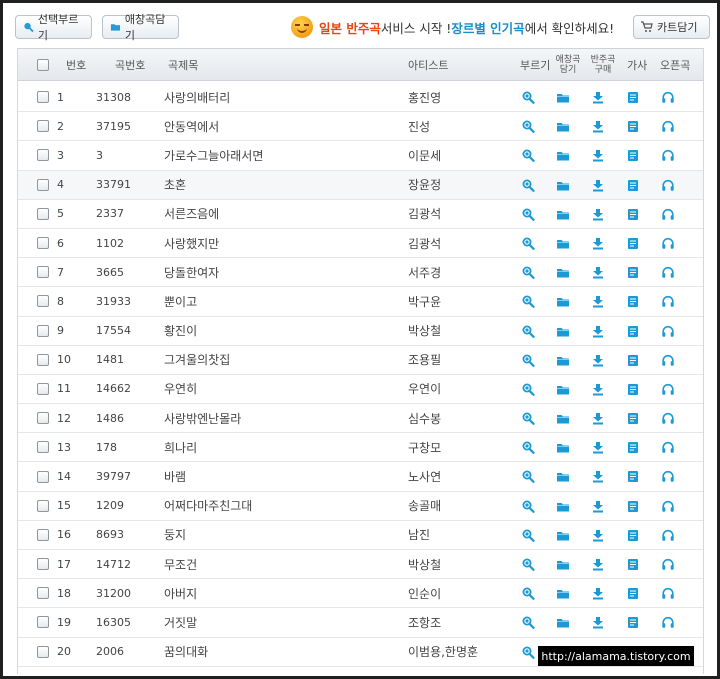  I want to click on row-artist: 박상철, so click(424, 564).